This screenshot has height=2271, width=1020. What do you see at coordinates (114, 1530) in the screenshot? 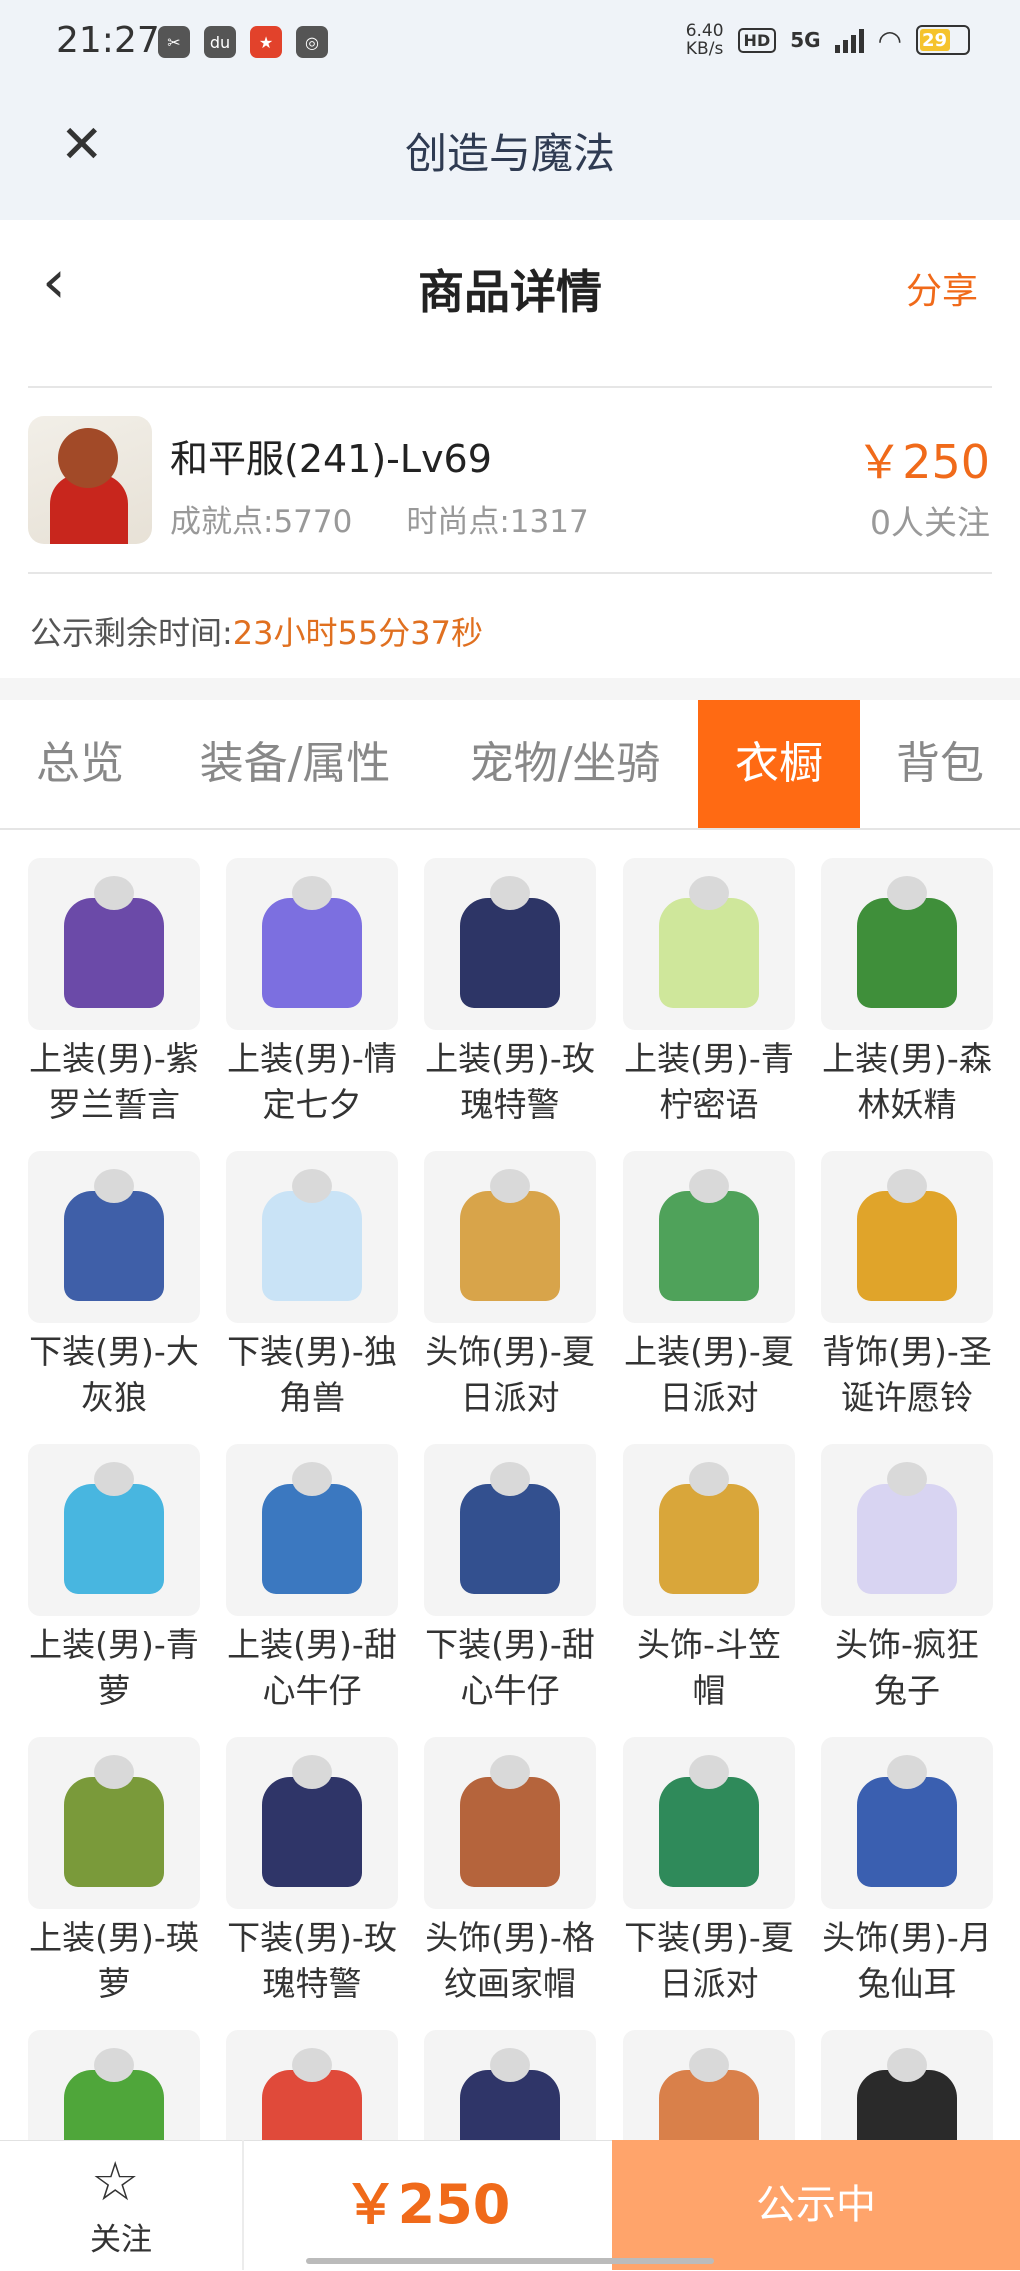
I see `cyan-robe-icon` at bounding box center [114, 1530].